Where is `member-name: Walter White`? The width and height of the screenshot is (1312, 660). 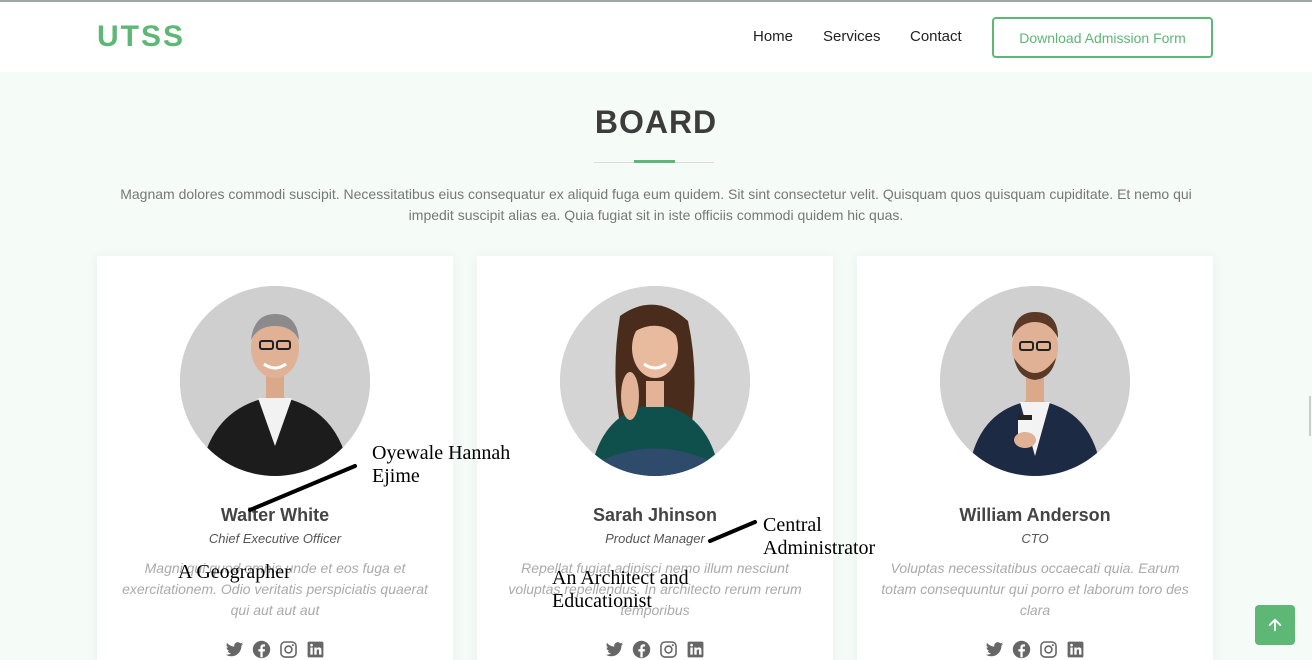
member-name: Walter White is located at coordinates (275, 515).